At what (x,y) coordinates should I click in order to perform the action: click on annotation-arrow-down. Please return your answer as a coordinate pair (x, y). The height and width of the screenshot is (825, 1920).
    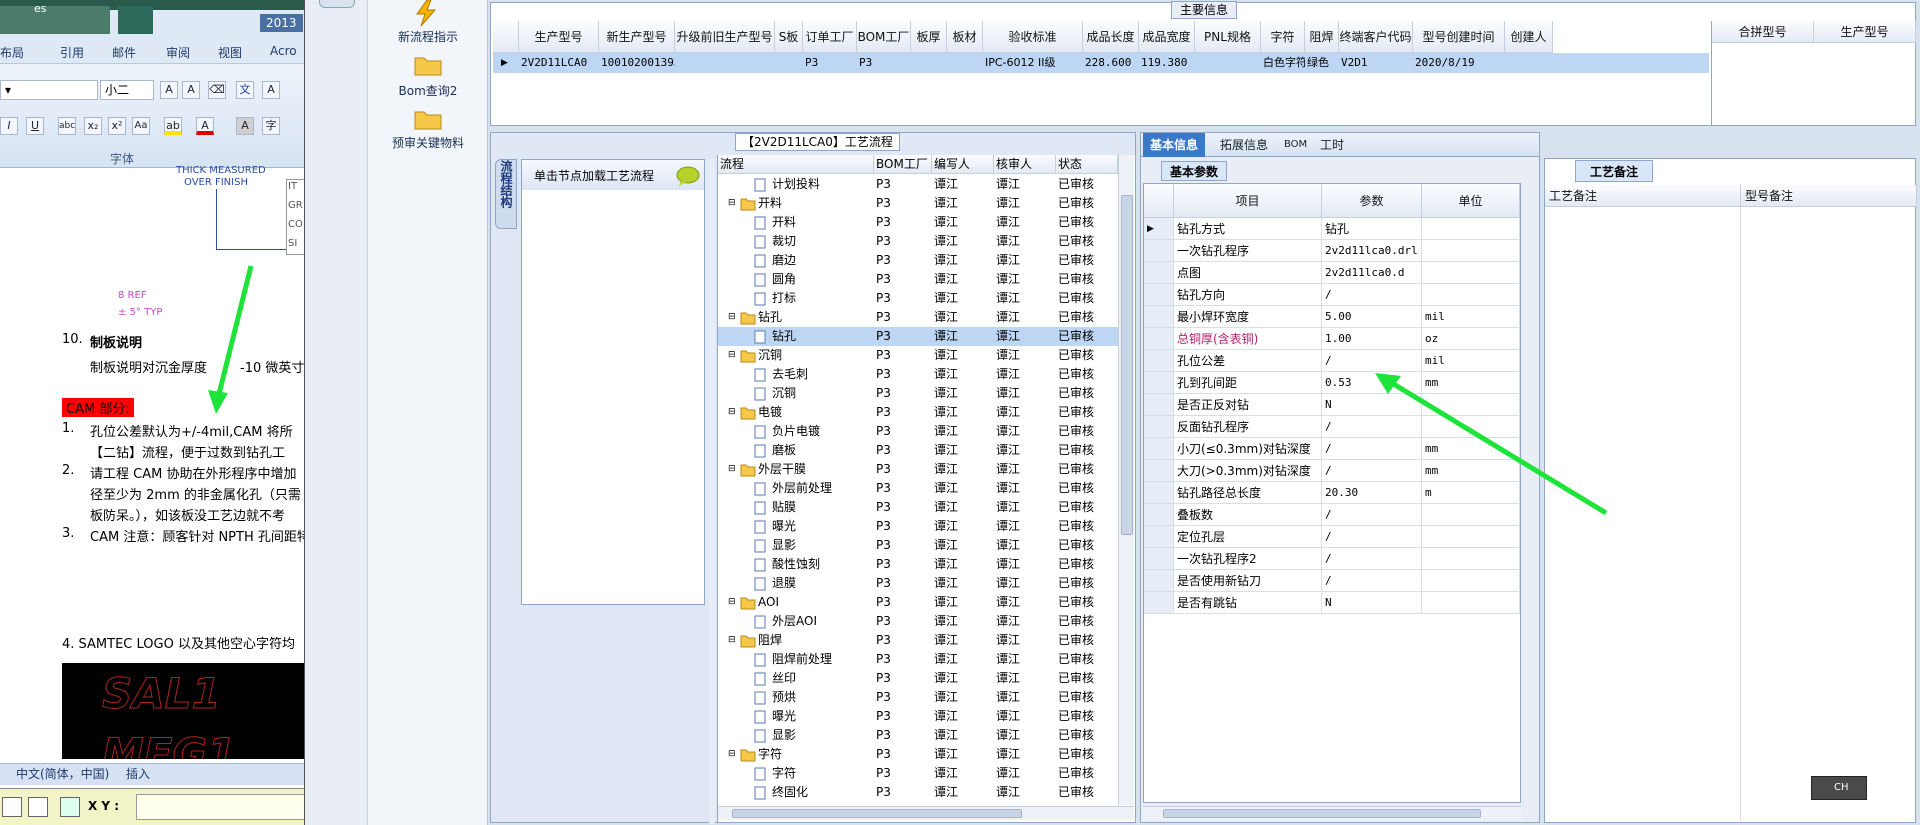
    Looking at the image, I should click on (231, 339).